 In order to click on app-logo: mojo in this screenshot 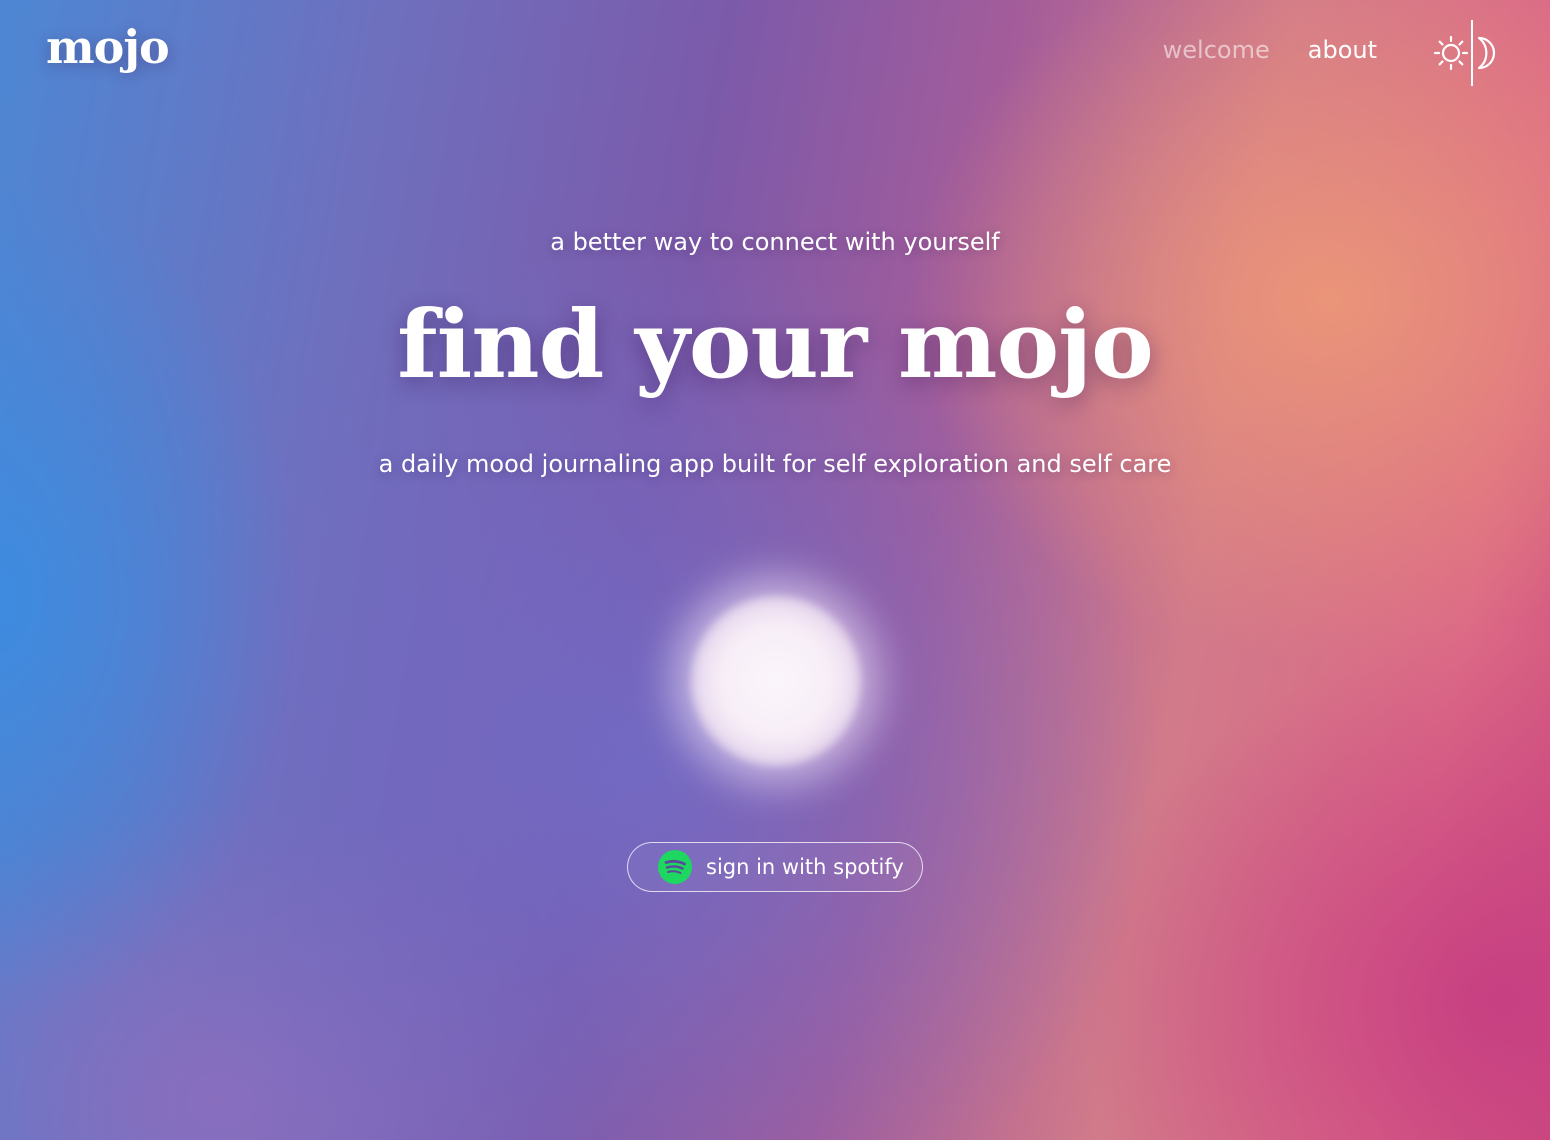, I will do `click(108, 47)`.